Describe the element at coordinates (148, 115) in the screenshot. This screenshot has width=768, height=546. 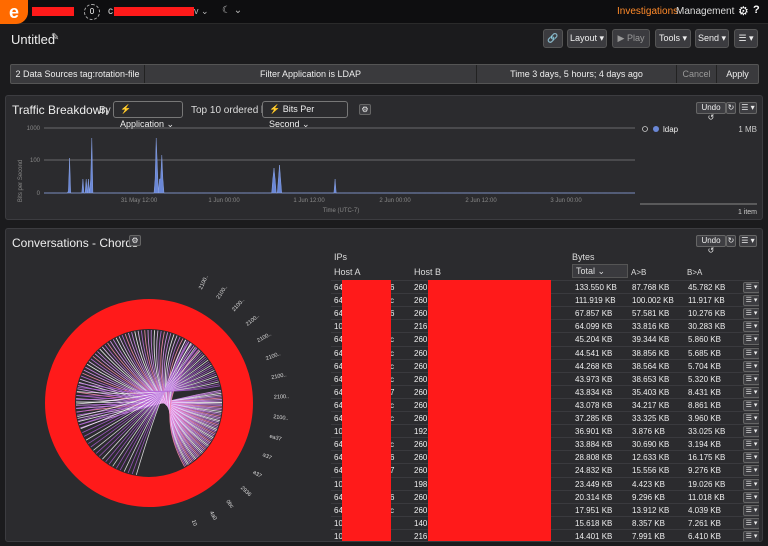
I see `group-by-select: ⚡ Application ⌄` at that location.